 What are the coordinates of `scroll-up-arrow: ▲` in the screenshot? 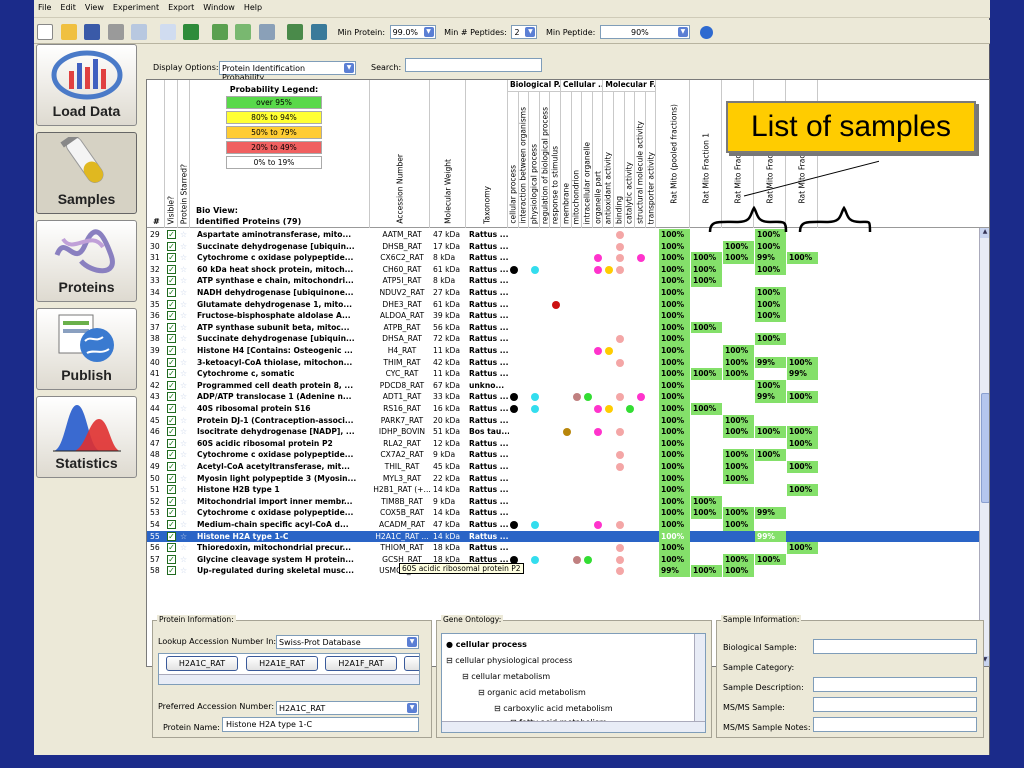 It's located at (984, 233).